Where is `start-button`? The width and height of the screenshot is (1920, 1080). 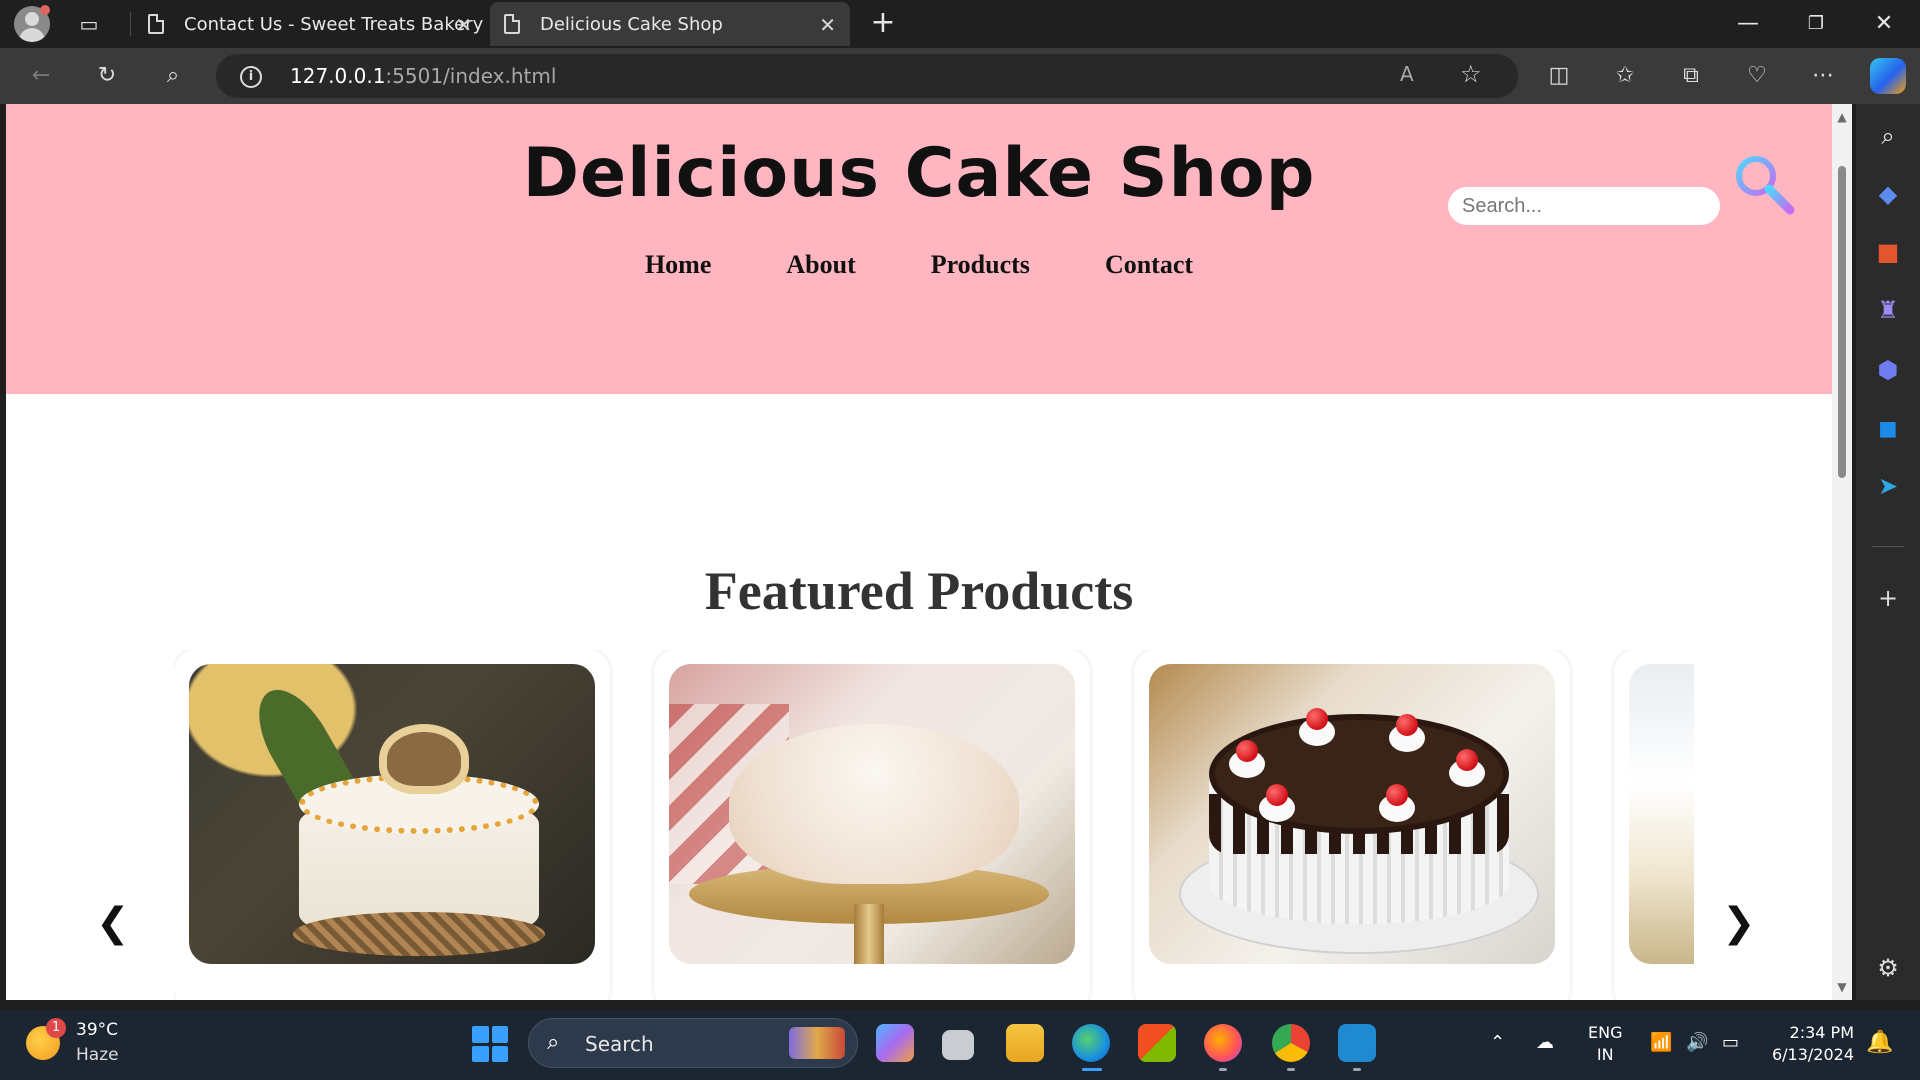
start-button is located at coordinates (490, 1044).